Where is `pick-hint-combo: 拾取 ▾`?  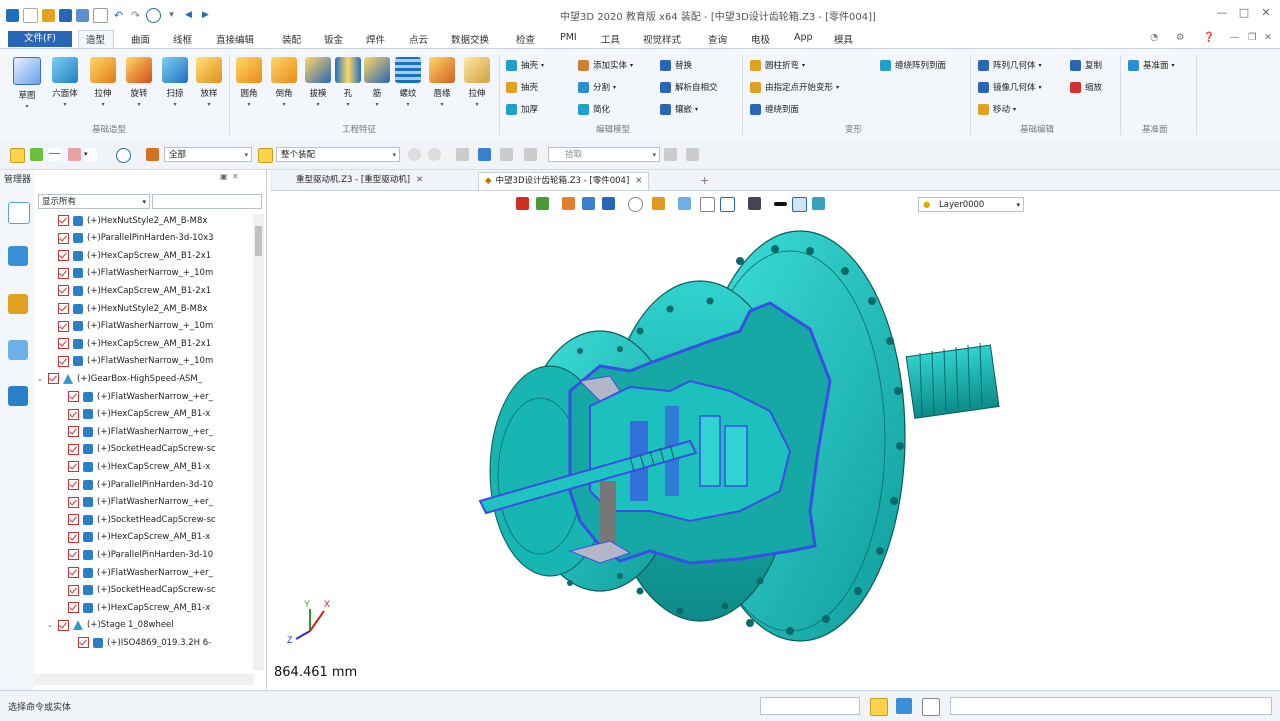
pick-hint-combo: 拾取 ▾ is located at coordinates (604, 154).